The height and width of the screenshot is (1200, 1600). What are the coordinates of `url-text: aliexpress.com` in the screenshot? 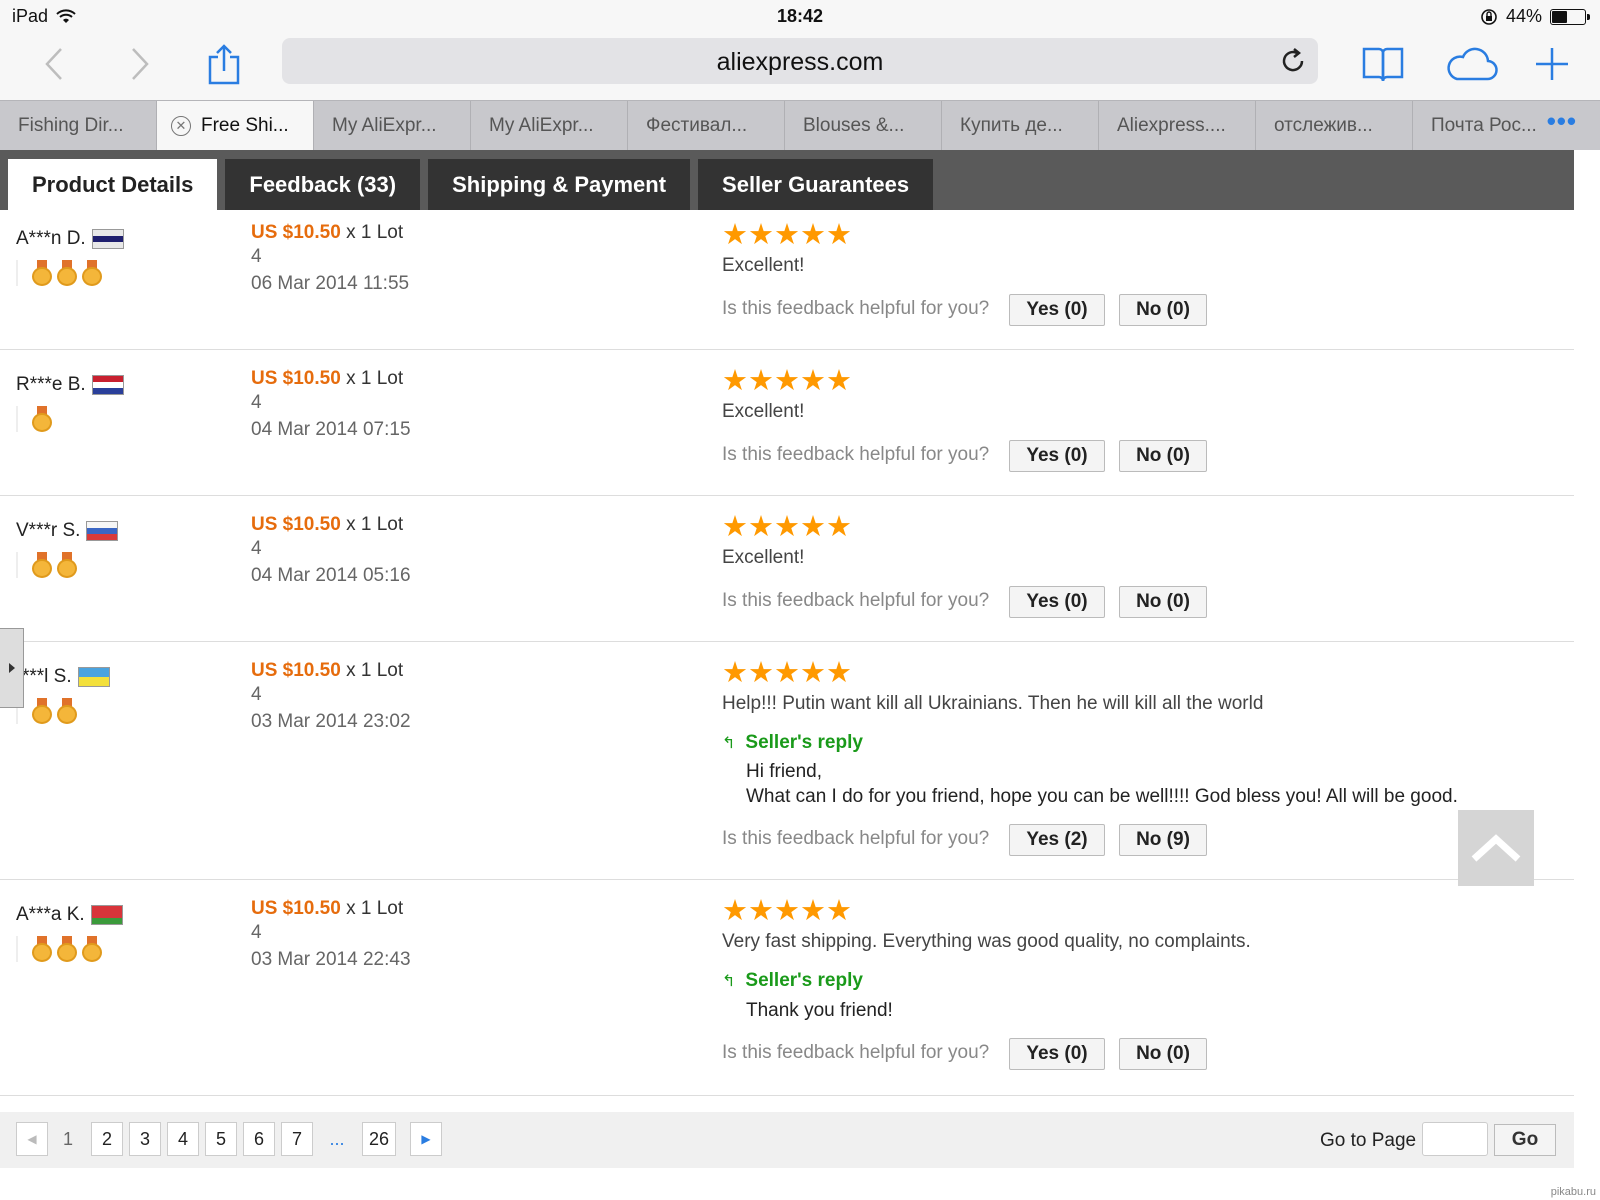 It's located at (800, 62).